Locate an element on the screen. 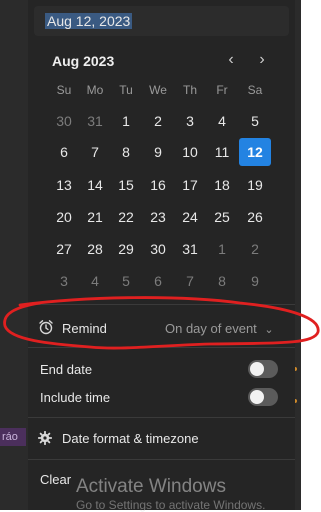 This screenshot has height=512, width=321. calendar-day: 24 is located at coordinates (190, 217).